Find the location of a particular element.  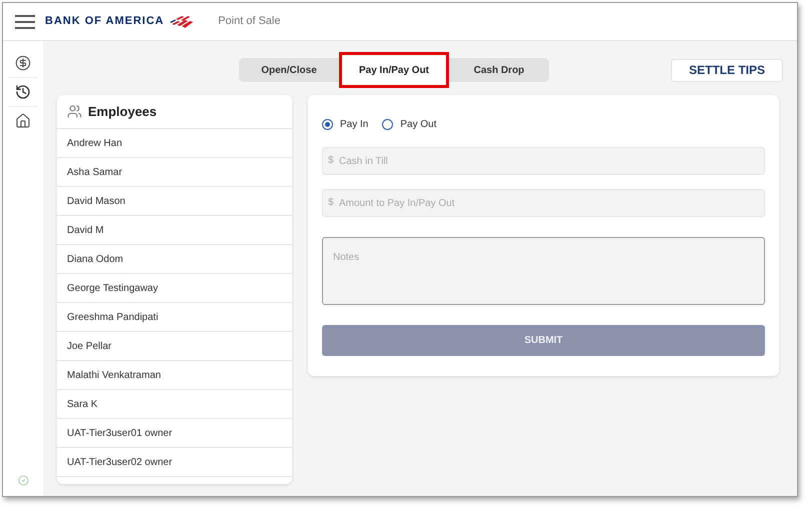

dollar-icon is located at coordinates (23, 63).